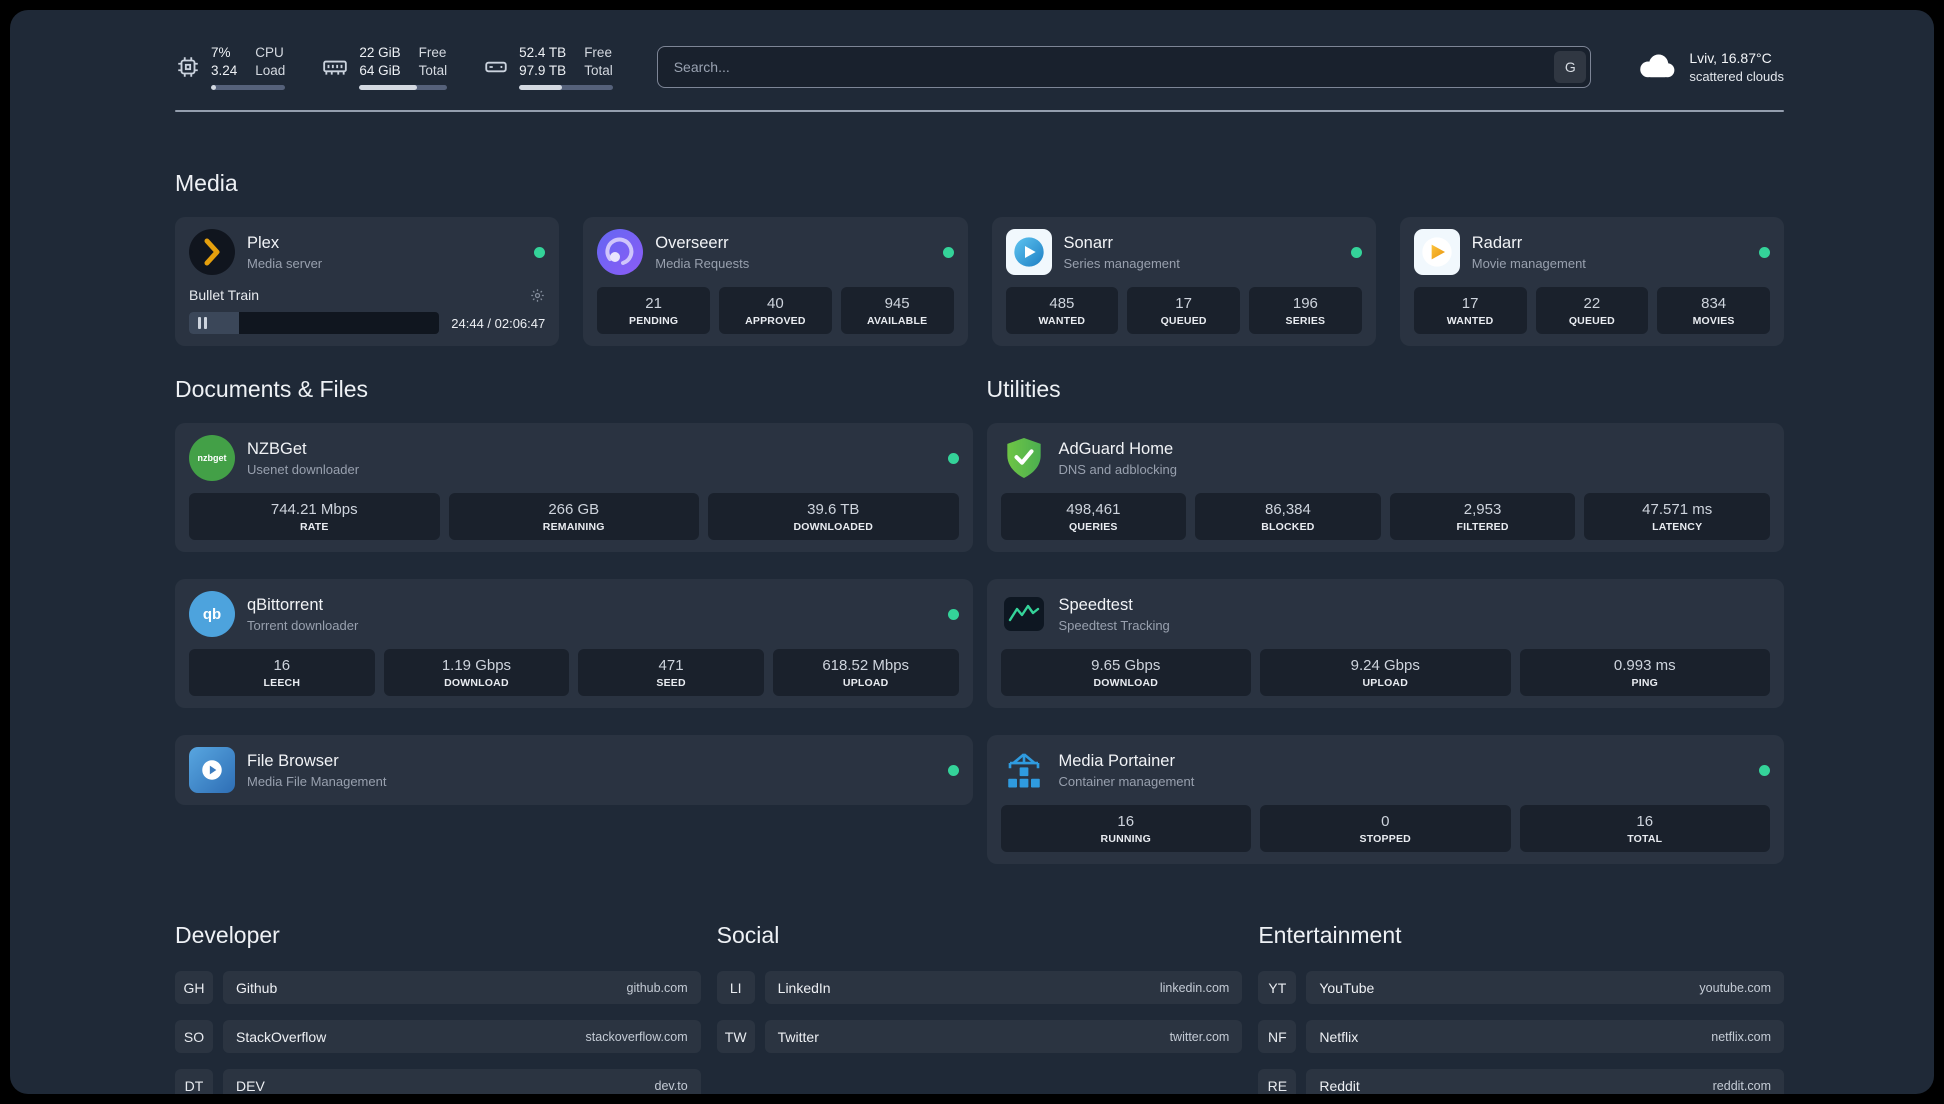 The width and height of the screenshot is (1944, 1104). I want to click on memory-widget: 22 GiB 64 GiB Free Total, so click(384, 67).